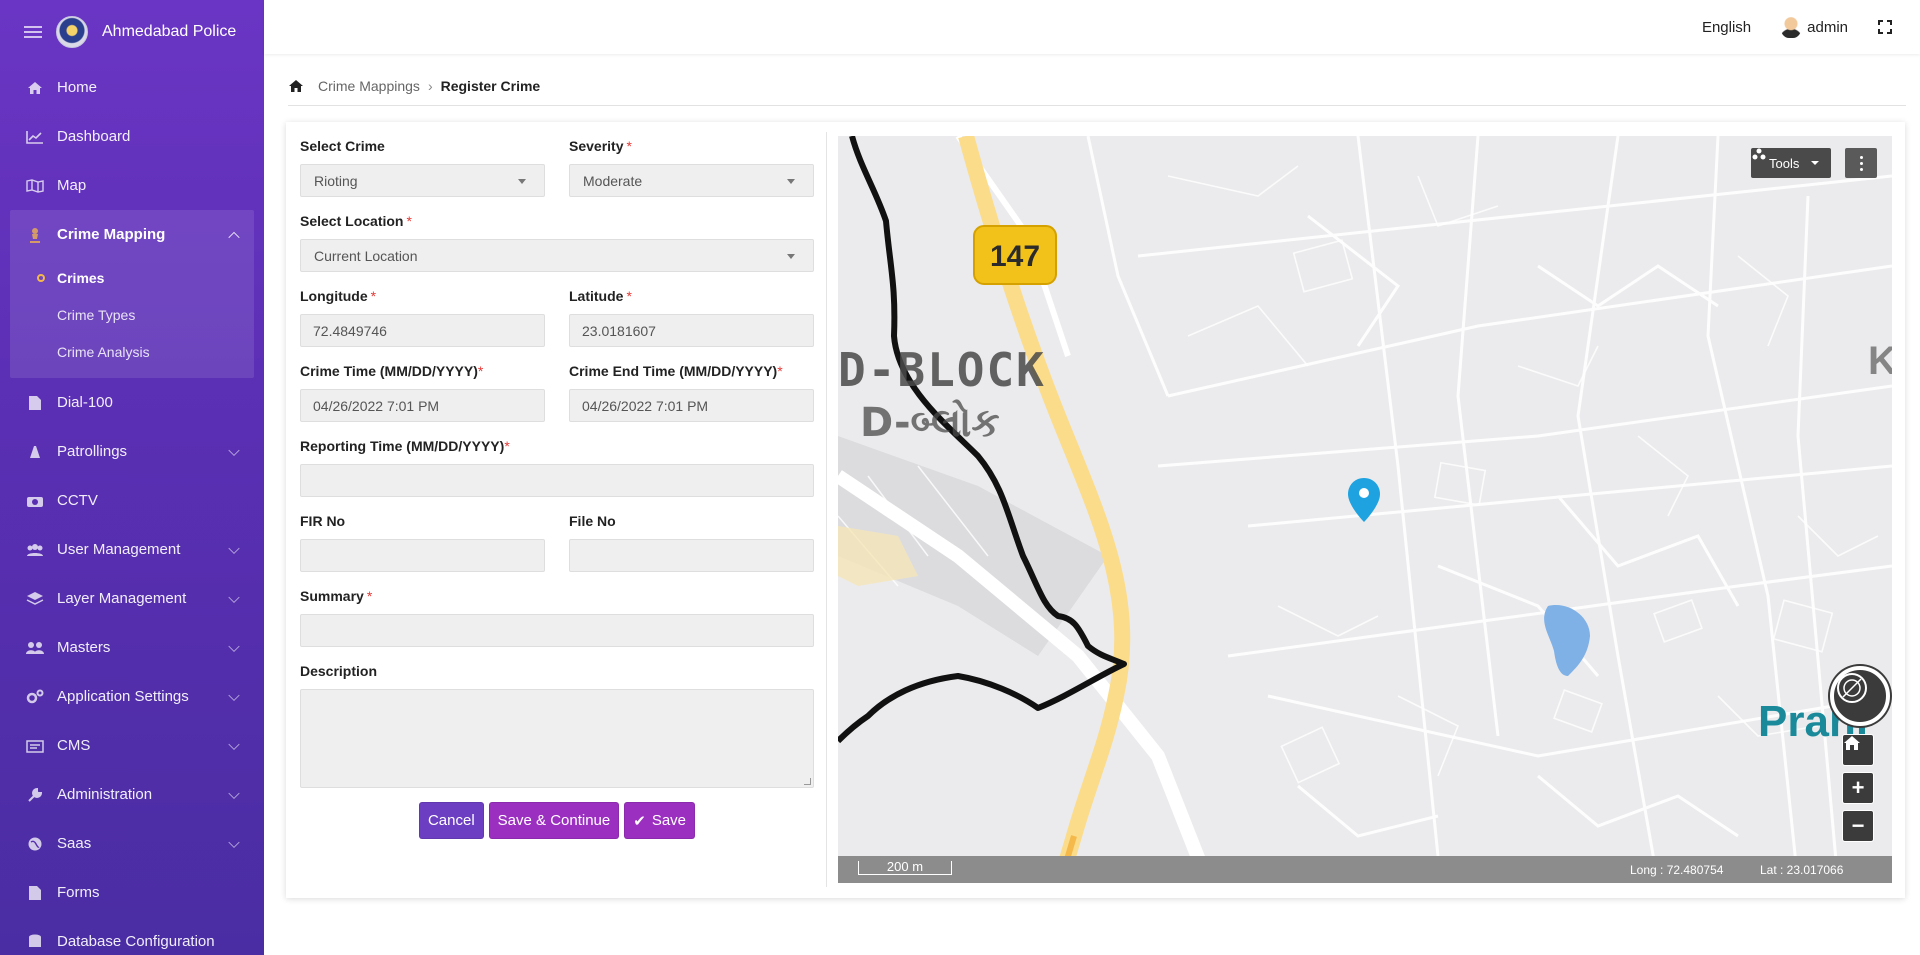 Image resolution: width=1920 pixels, height=955 pixels. I want to click on reporting-time-field, so click(557, 480).